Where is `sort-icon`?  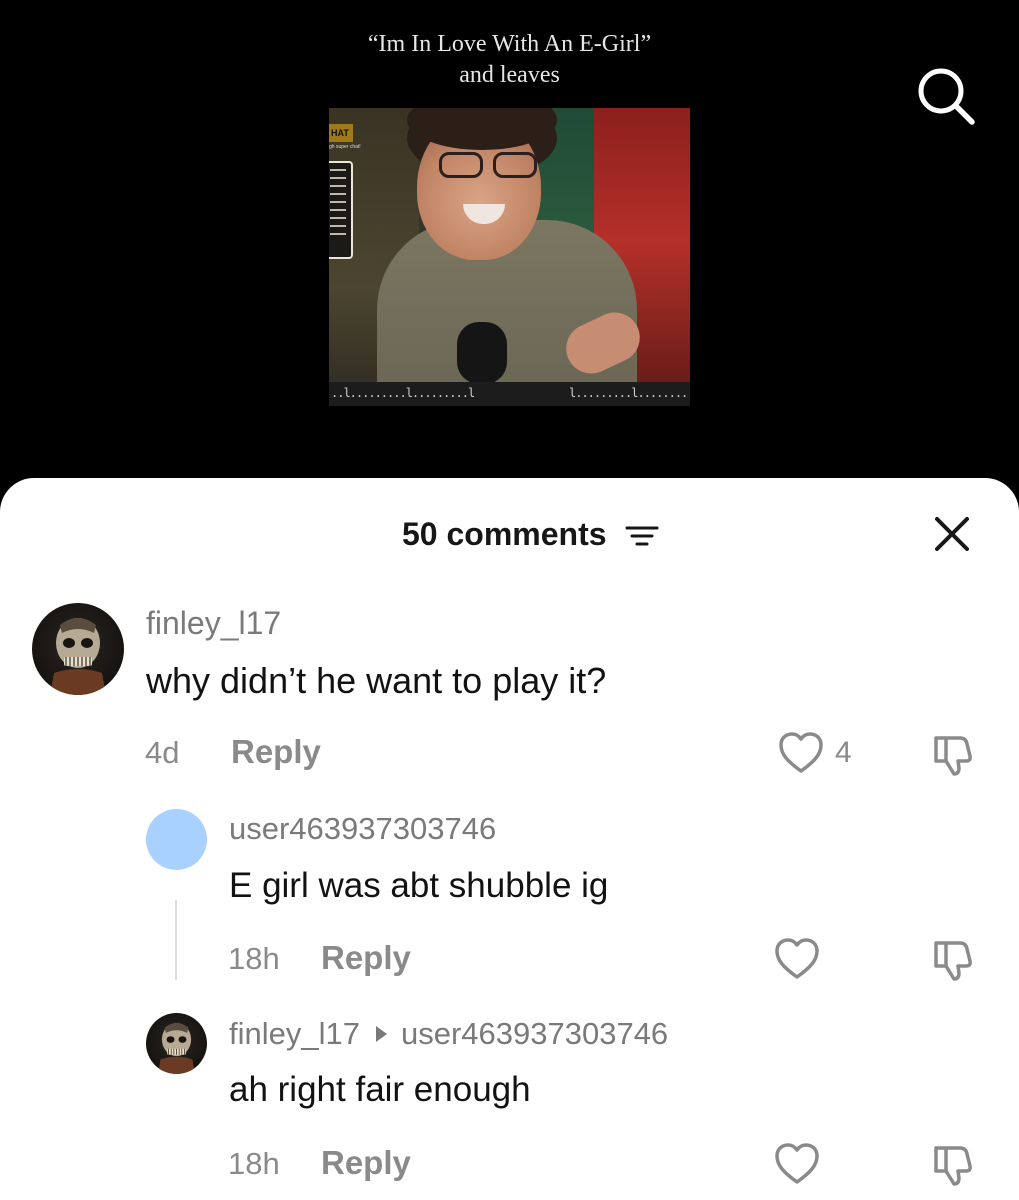
sort-icon is located at coordinates (642, 536).